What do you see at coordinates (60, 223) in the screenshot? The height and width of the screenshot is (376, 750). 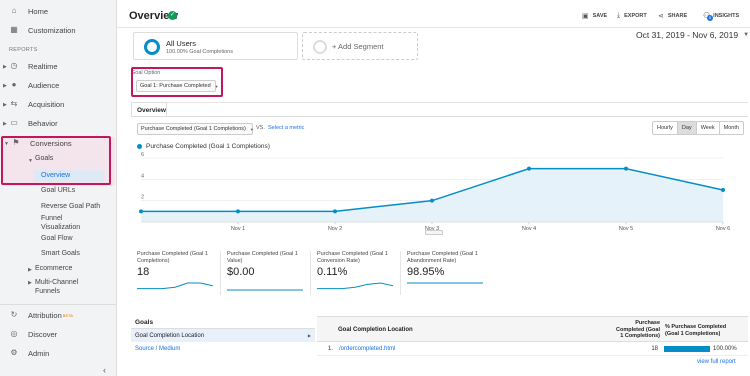 I see `sidebar-item-funnel-visualization: Funnel Visualization` at bounding box center [60, 223].